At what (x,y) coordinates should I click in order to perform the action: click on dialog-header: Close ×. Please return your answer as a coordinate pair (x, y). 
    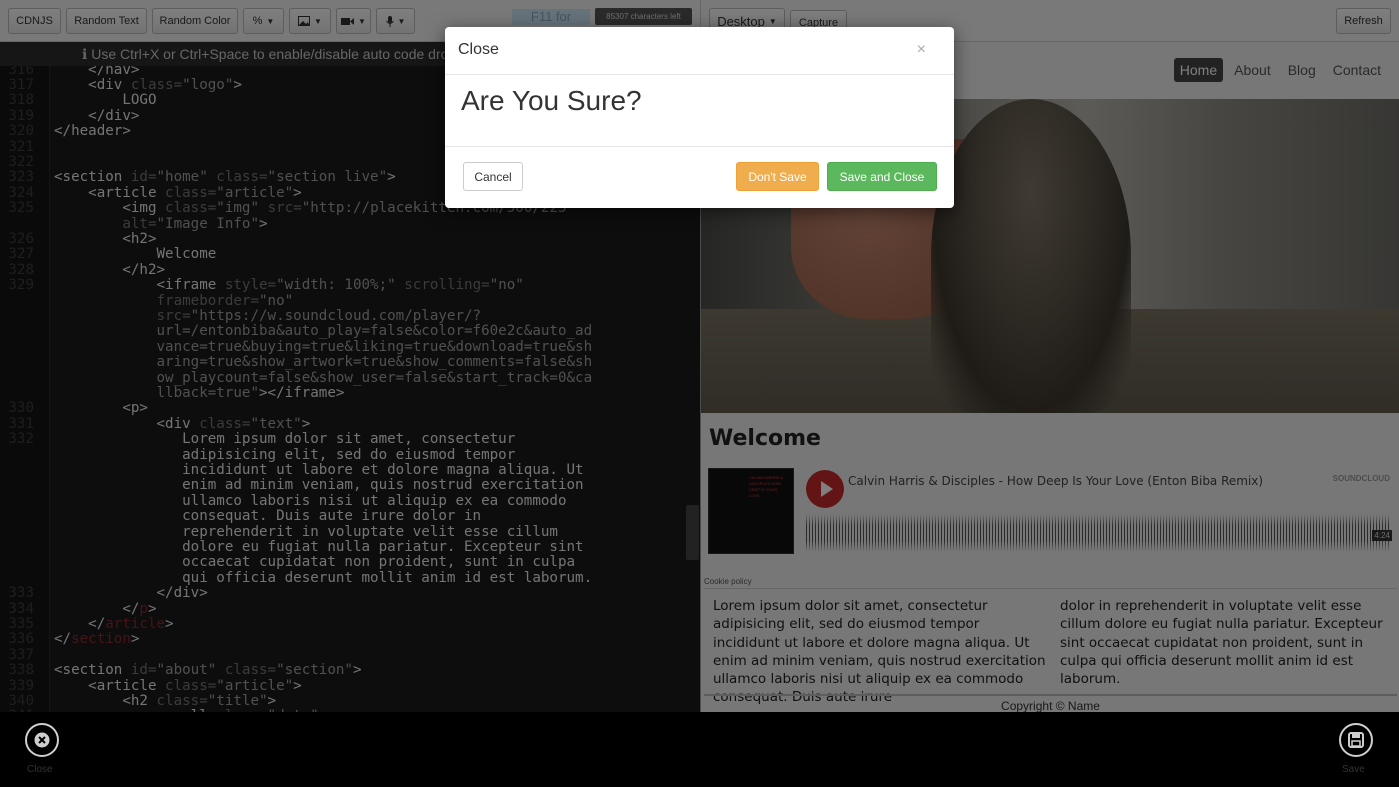
    Looking at the image, I should click on (699, 51).